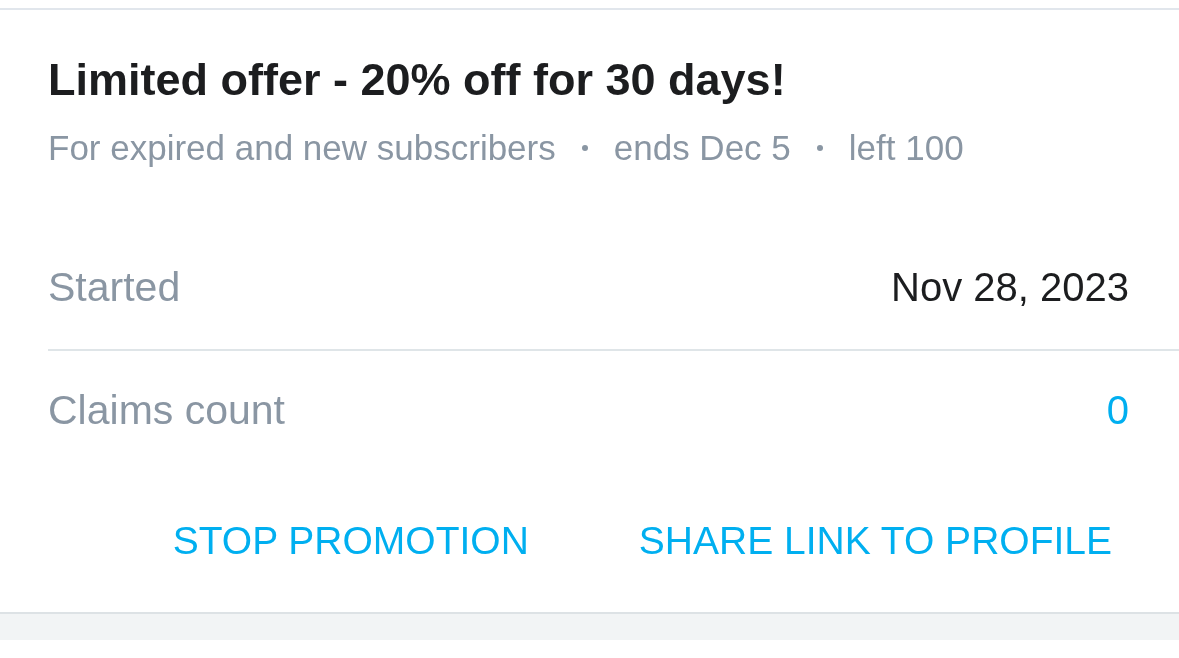  I want to click on action-button: SHARE LINK TO PROFILE, so click(875, 541).